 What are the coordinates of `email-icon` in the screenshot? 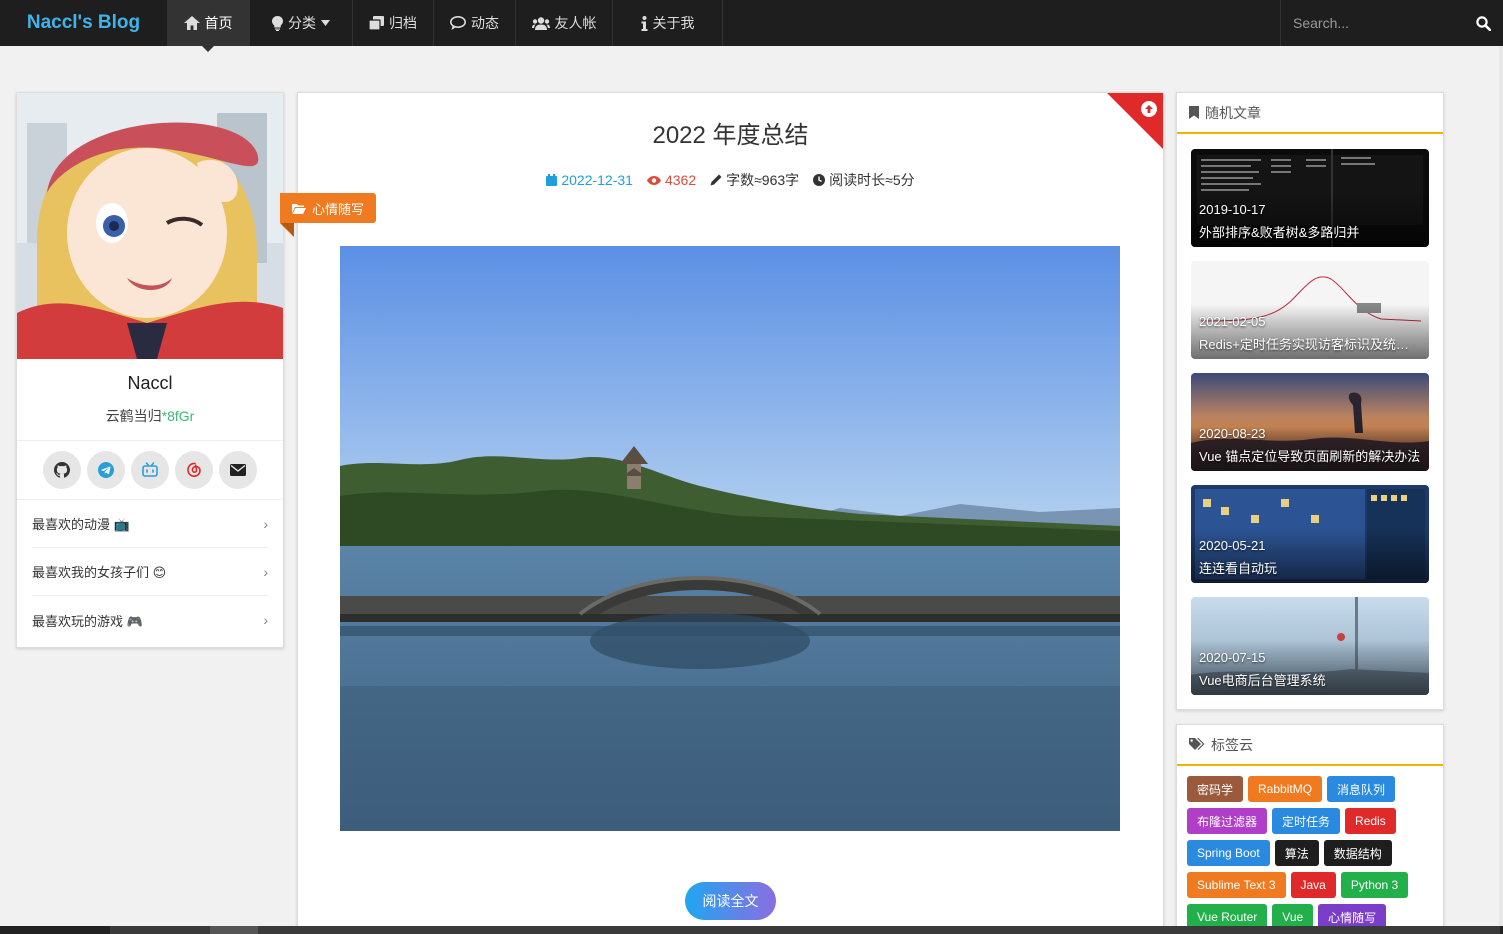 It's located at (238, 470).